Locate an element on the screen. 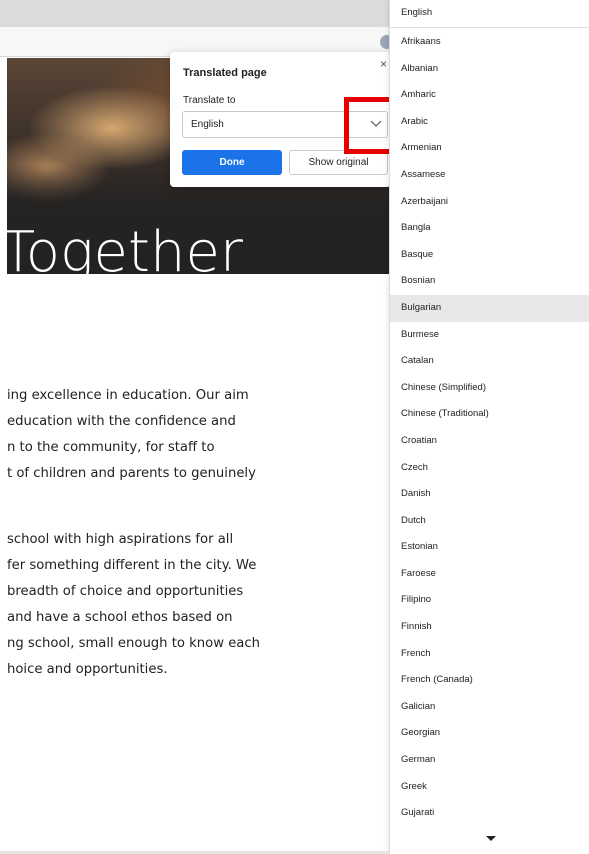 The height and width of the screenshot is (854, 589). language-option: Bangla is located at coordinates (489, 228).